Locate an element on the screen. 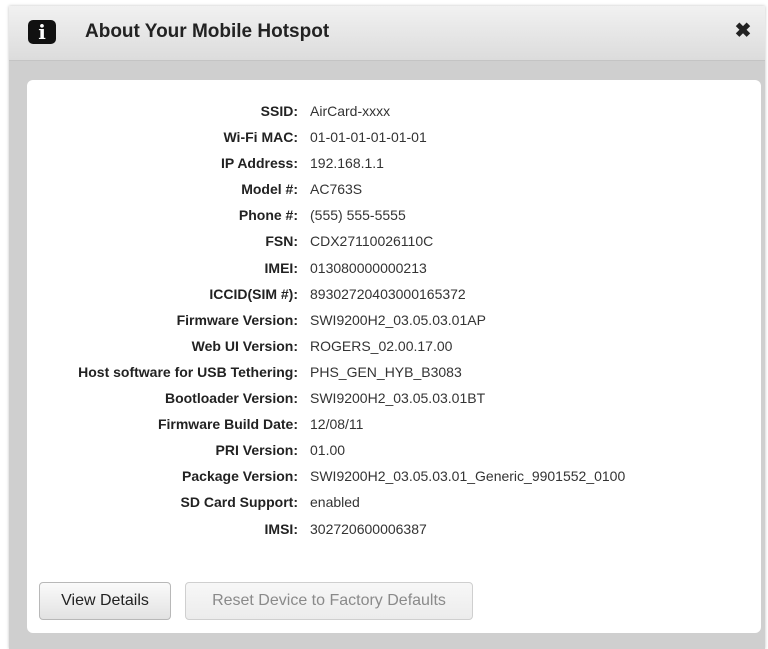 This screenshot has width=768, height=649. info-row-pri-version: PRI Version: 01.00 is located at coordinates (394, 454).